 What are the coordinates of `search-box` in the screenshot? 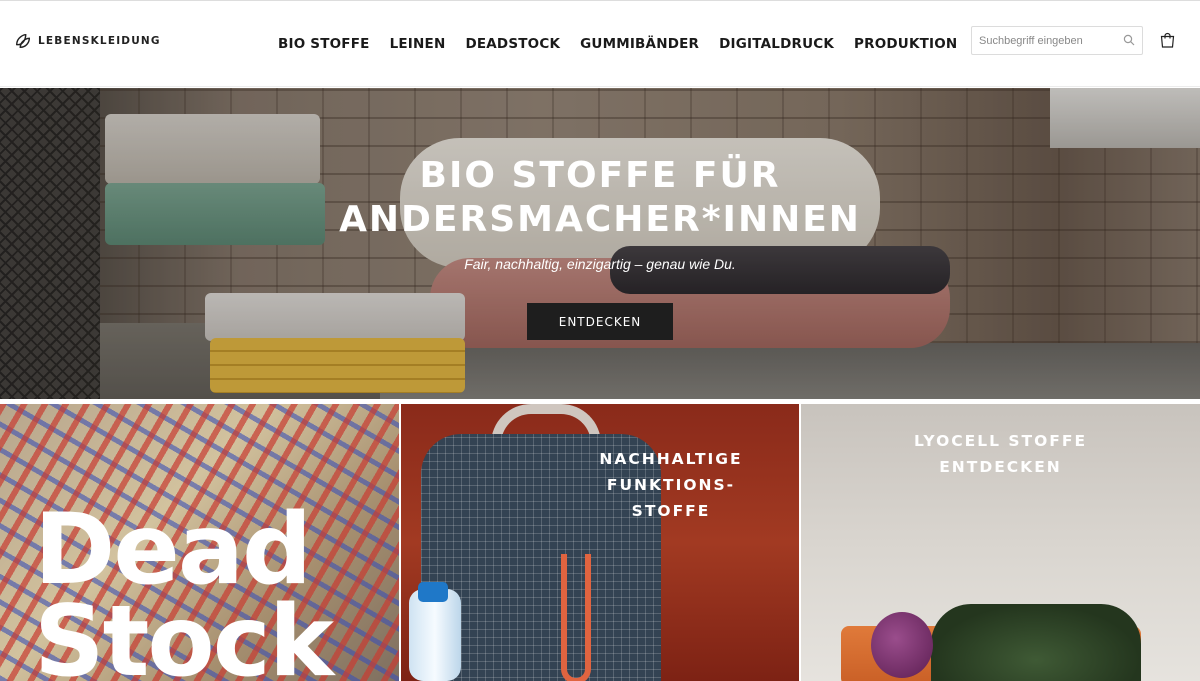 It's located at (1057, 40).